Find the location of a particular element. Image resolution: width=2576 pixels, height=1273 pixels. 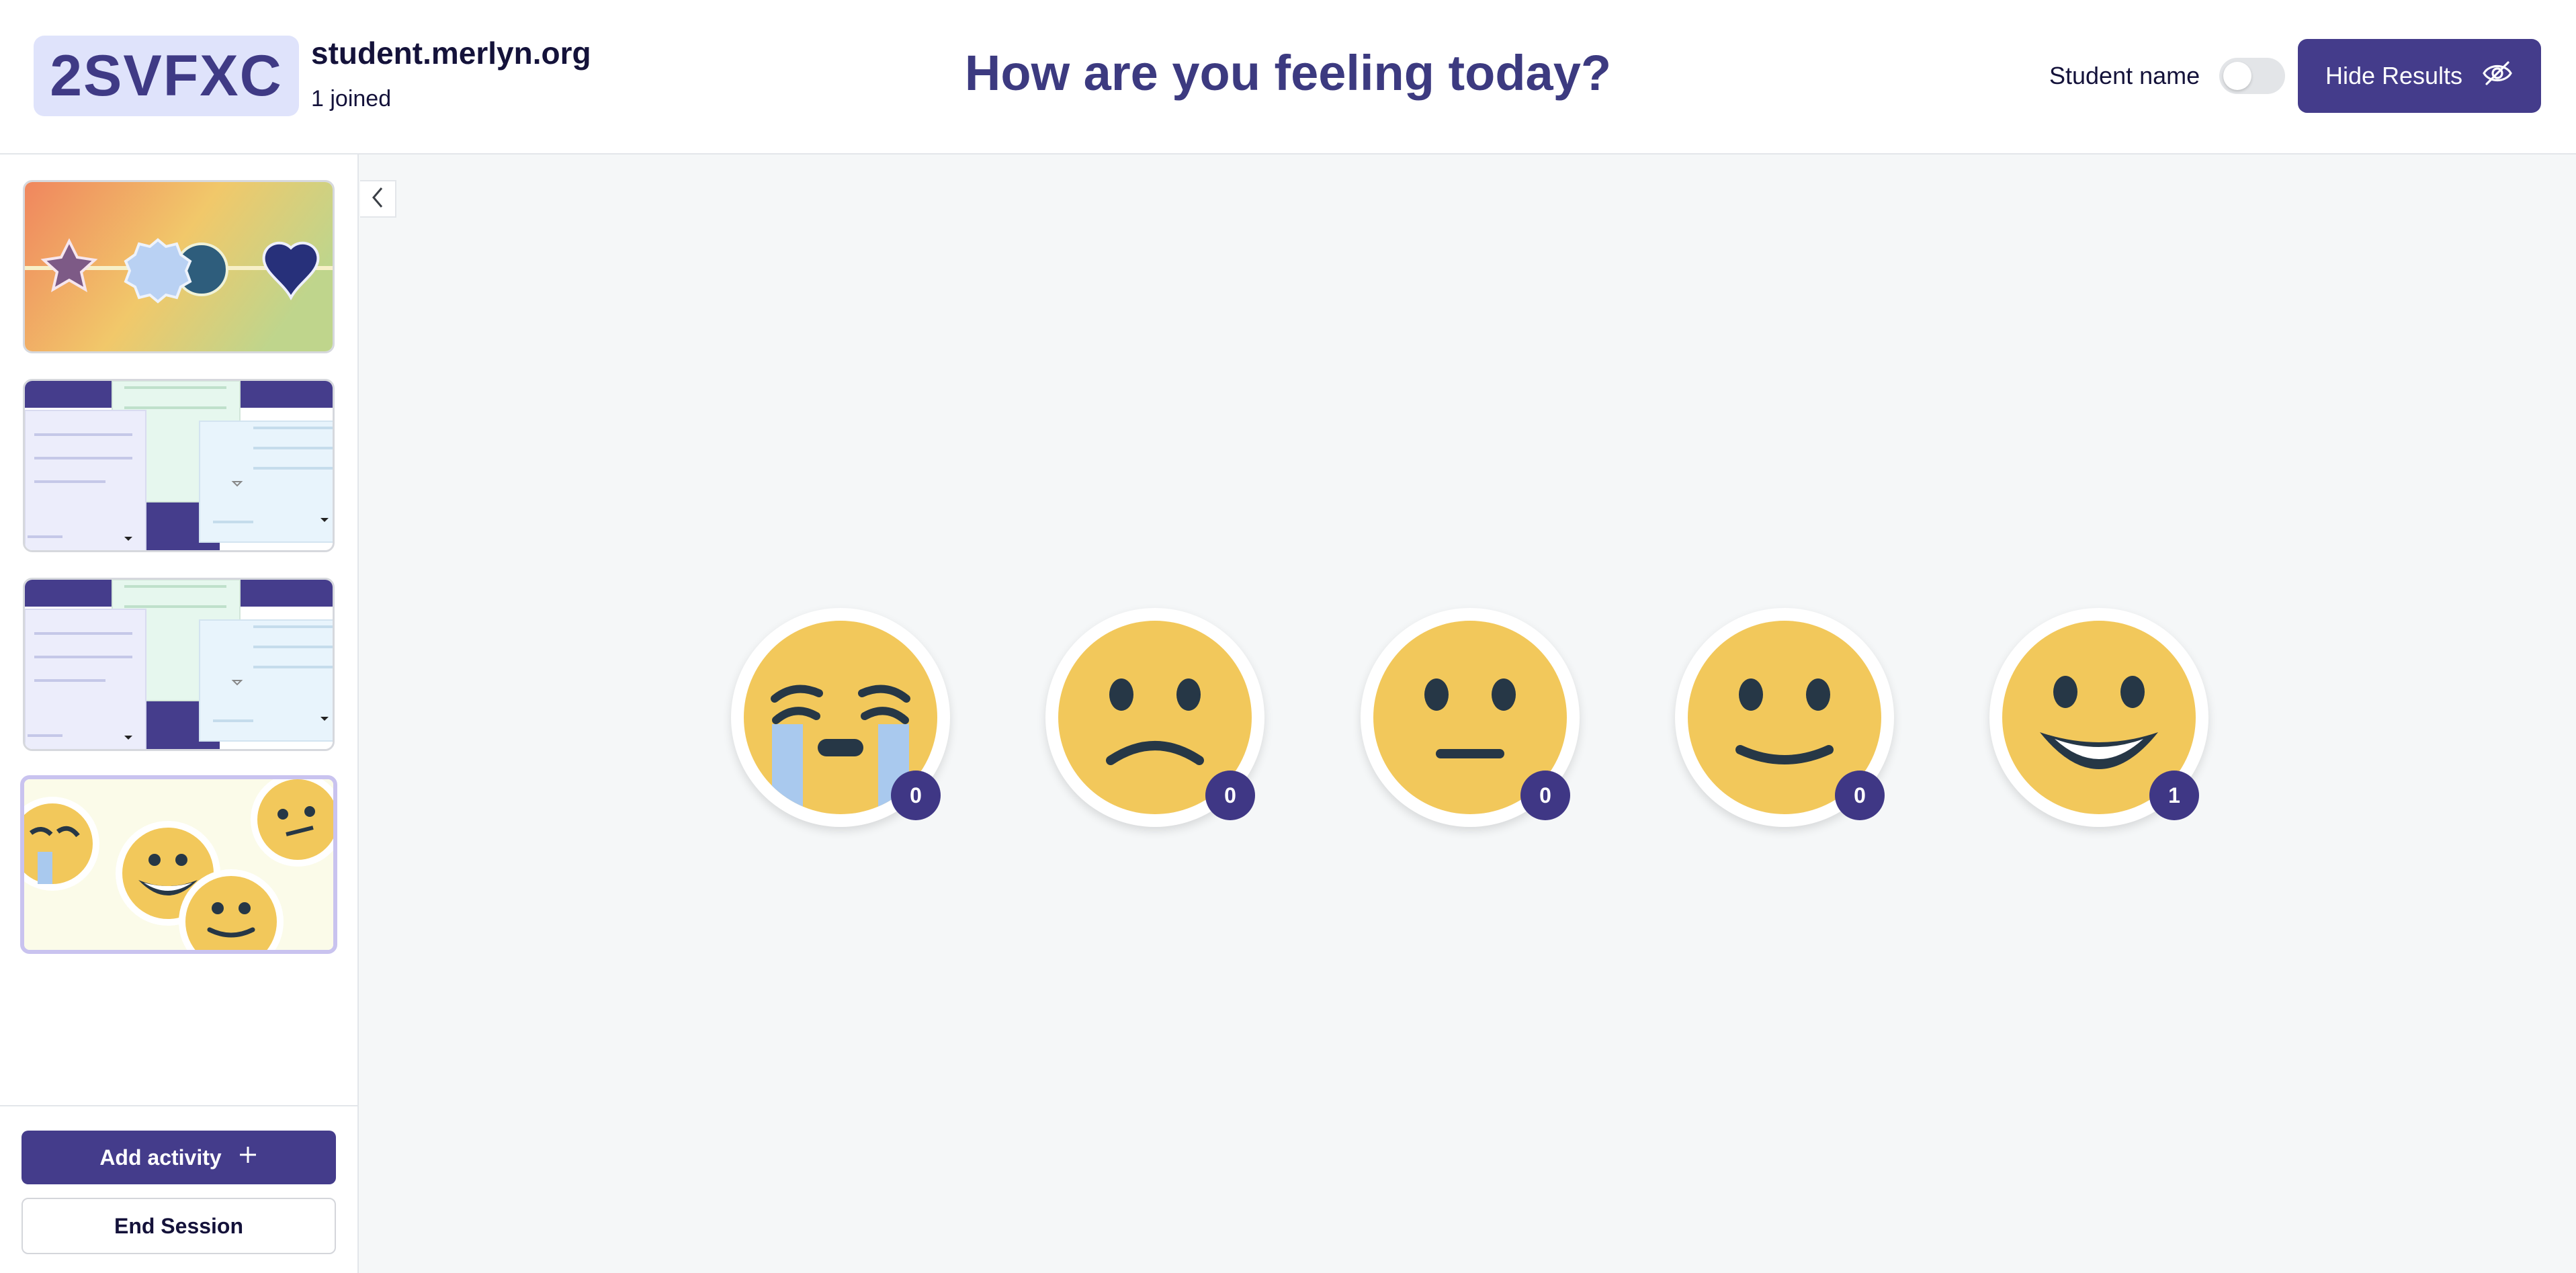

question-title: How are you feeling today? is located at coordinates (1288, 73).